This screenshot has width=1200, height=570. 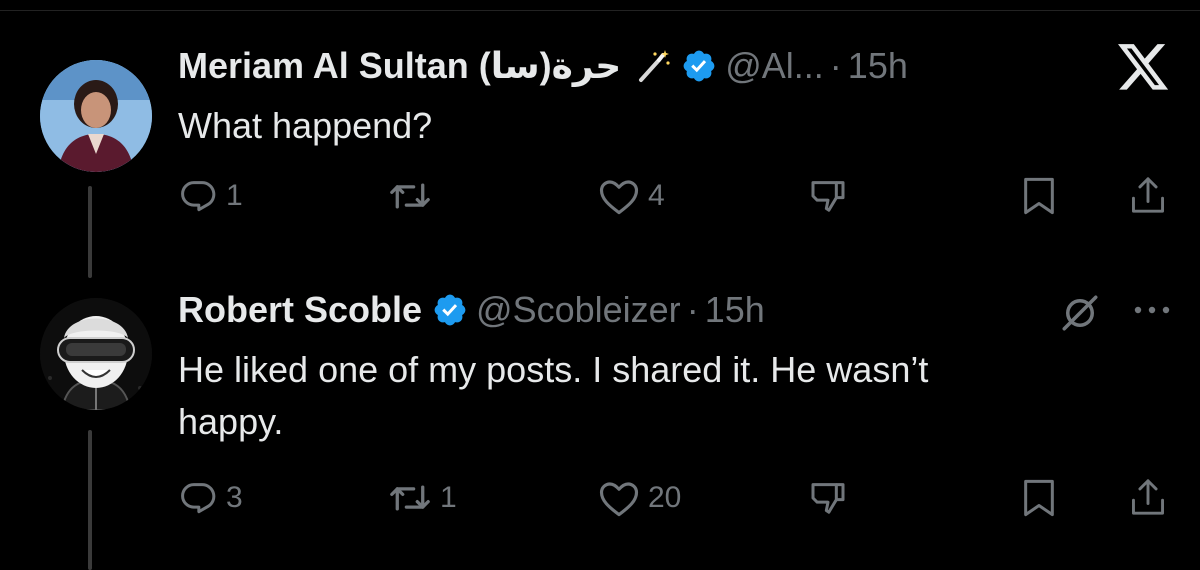 I want to click on reply-count: 3, so click(x=234, y=497).